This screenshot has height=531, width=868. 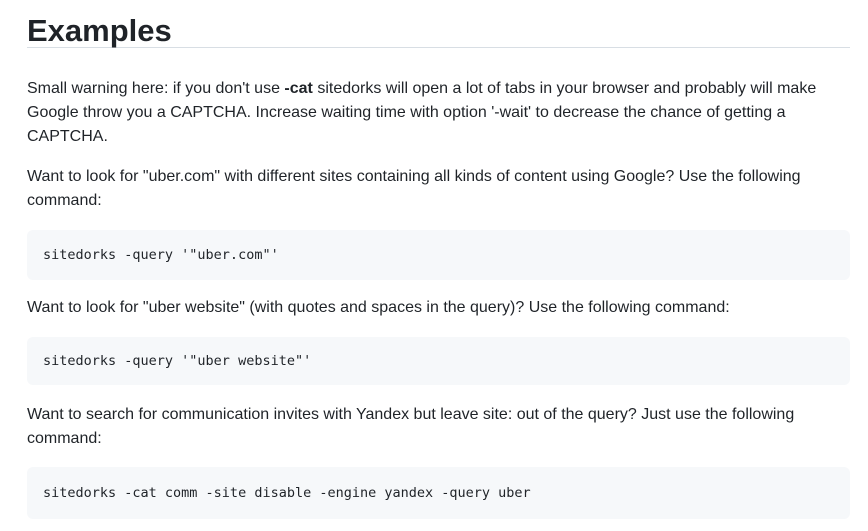 I want to click on code-block-2: sitedorks -query '"uber website"', so click(x=438, y=361).